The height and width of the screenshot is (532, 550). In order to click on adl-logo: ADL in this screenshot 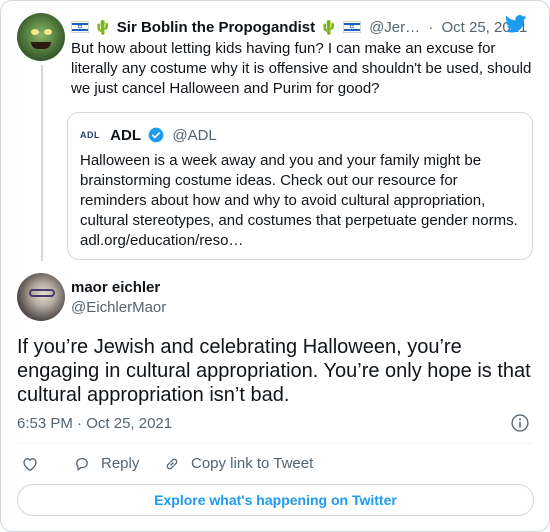, I will do `click(90, 135)`.